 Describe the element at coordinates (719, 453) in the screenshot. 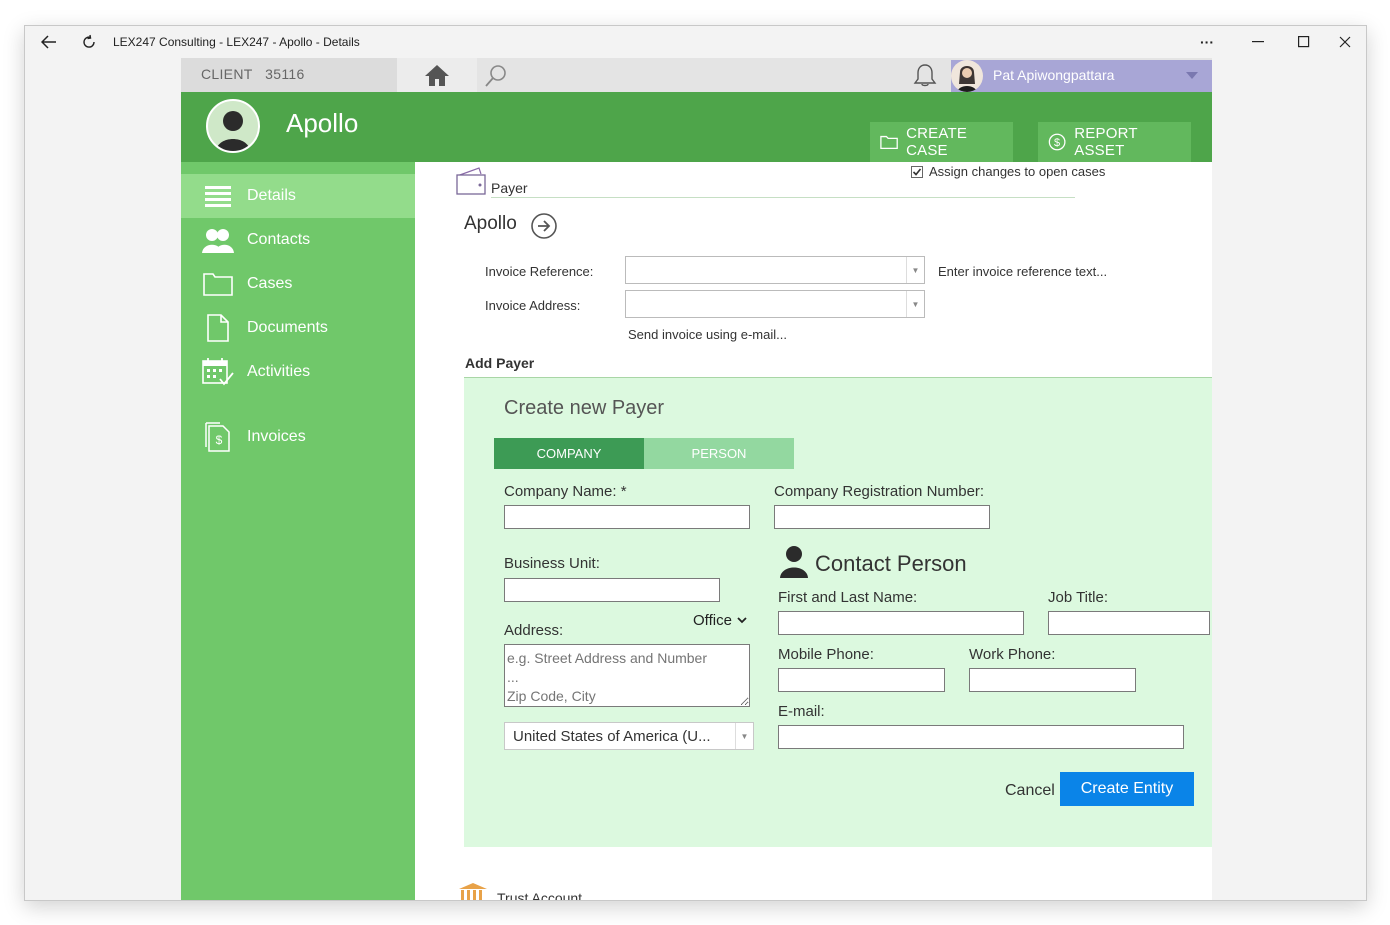

I see `tab-person: PERSON` at that location.